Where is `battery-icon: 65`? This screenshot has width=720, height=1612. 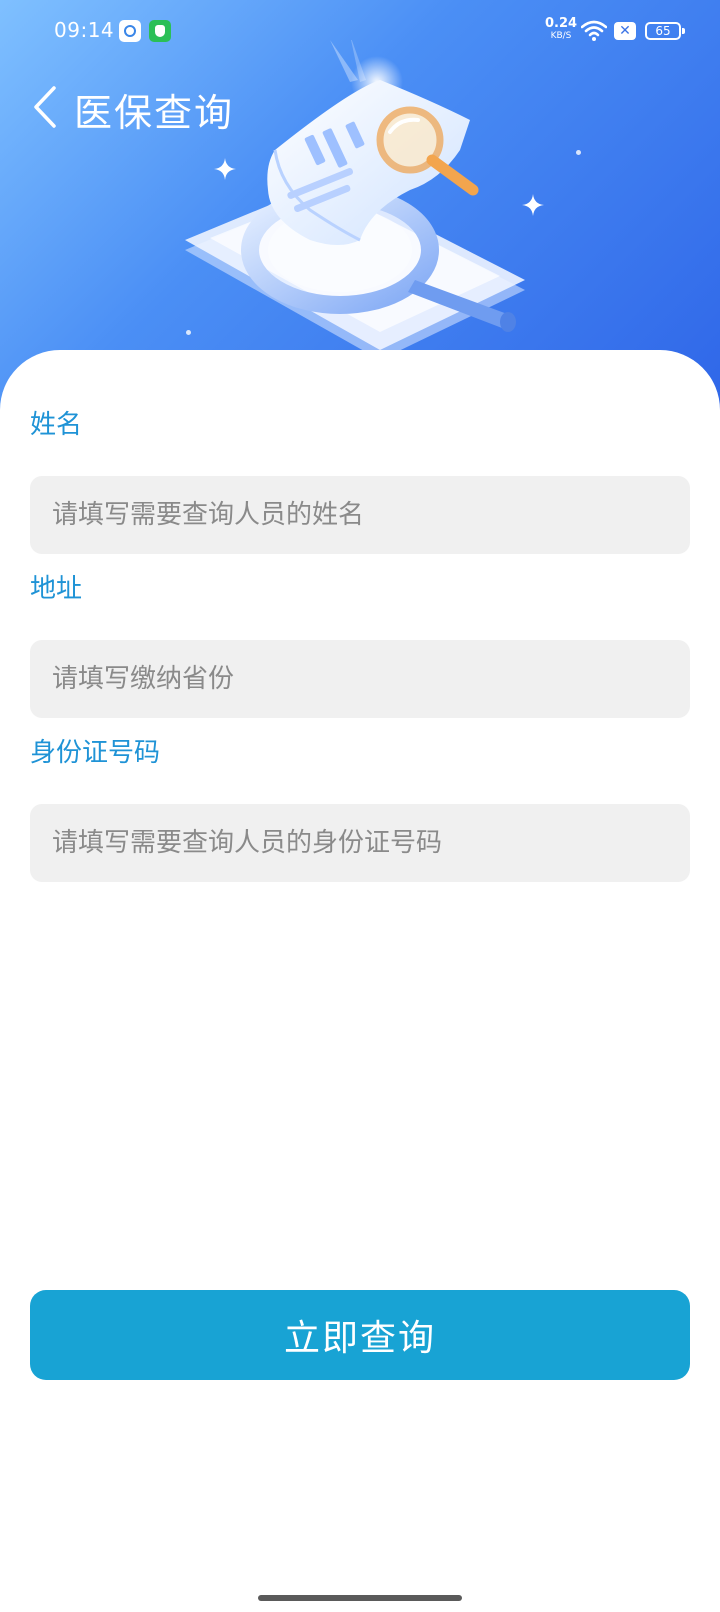
battery-icon: 65 is located at coordinates (665, 31).